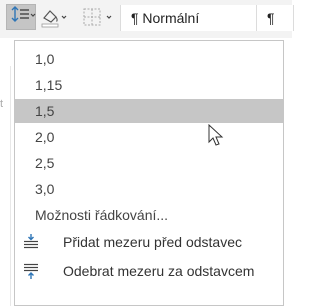  What do you see at coordinates (149, 111) in the screenshot?
I see `spacing-option-1-5: 1,5` at bounding box center [149, 111].